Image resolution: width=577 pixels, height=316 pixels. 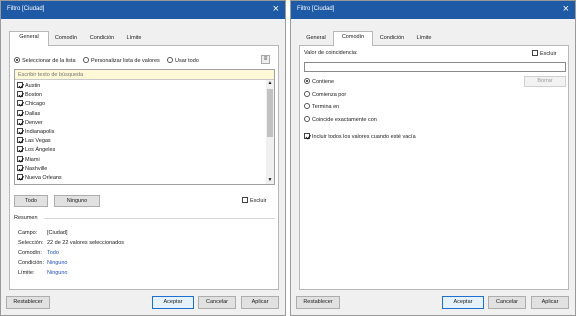 I want to click on match-radio-option: Contiene, so click(x=340, y=82).